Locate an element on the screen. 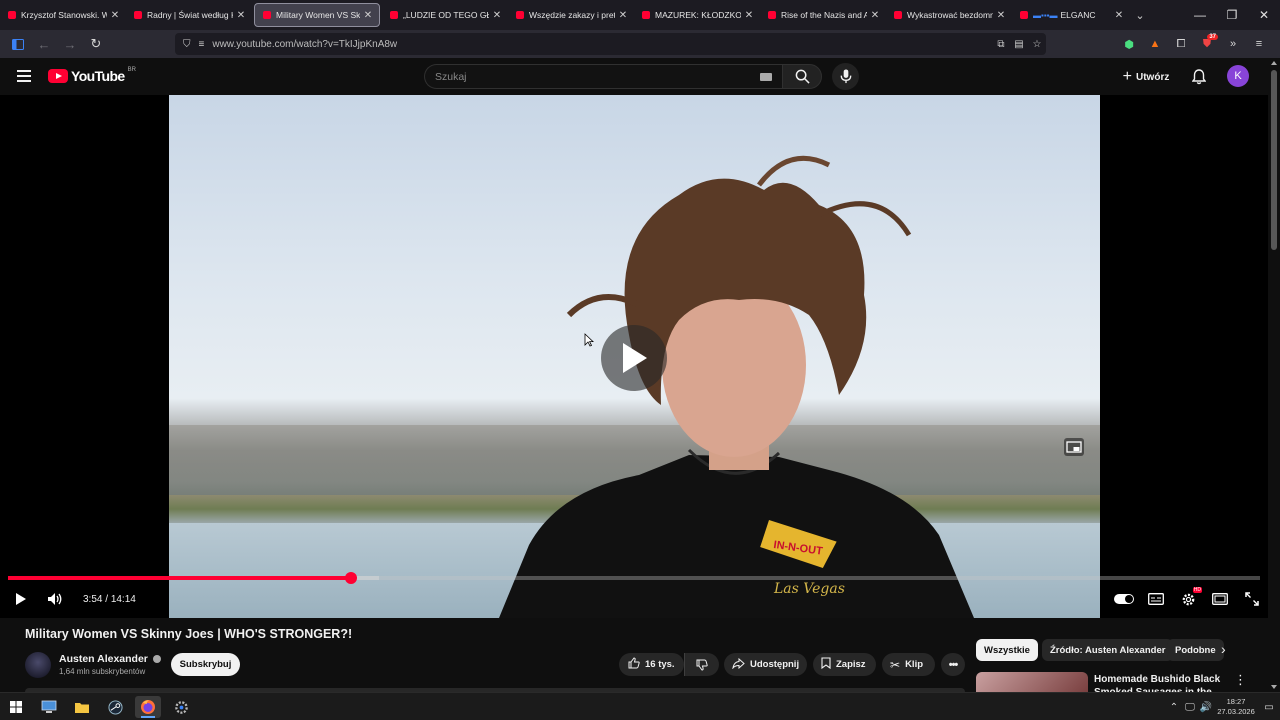  reload-icon: ↻ is located at coordinates (96, 44).